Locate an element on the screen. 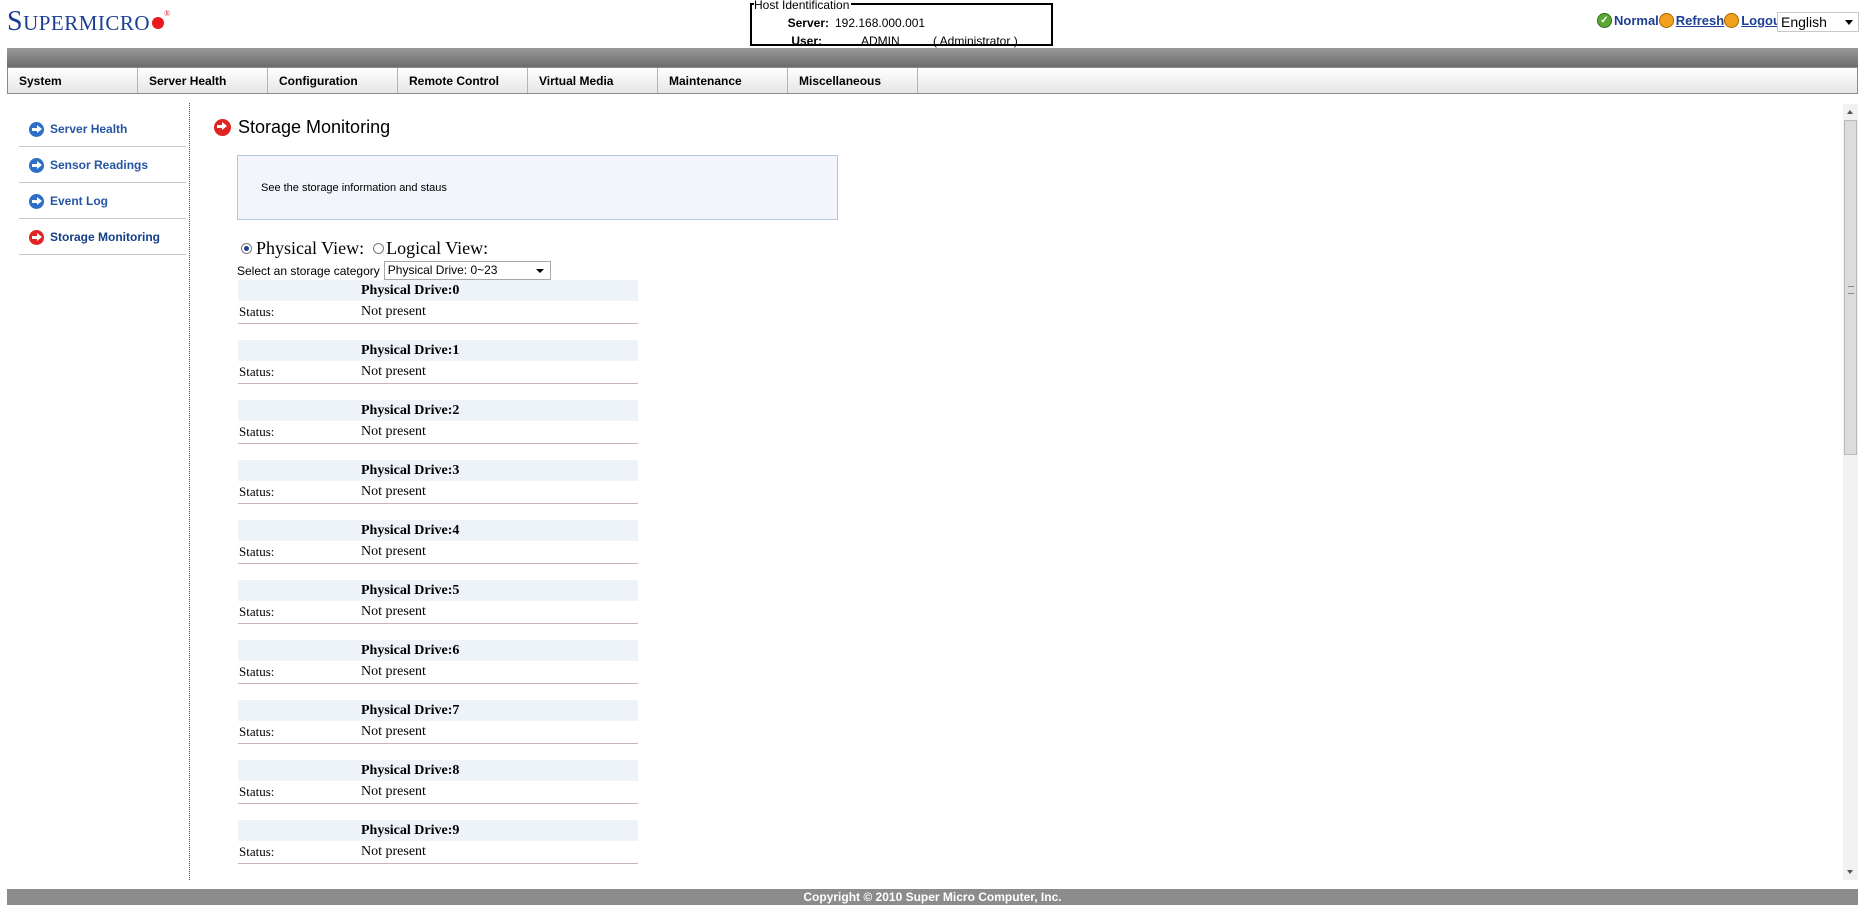 This screenshot has width=1870, height=911. physical-view-label: Physical View: is located at coordinates (310, 248).